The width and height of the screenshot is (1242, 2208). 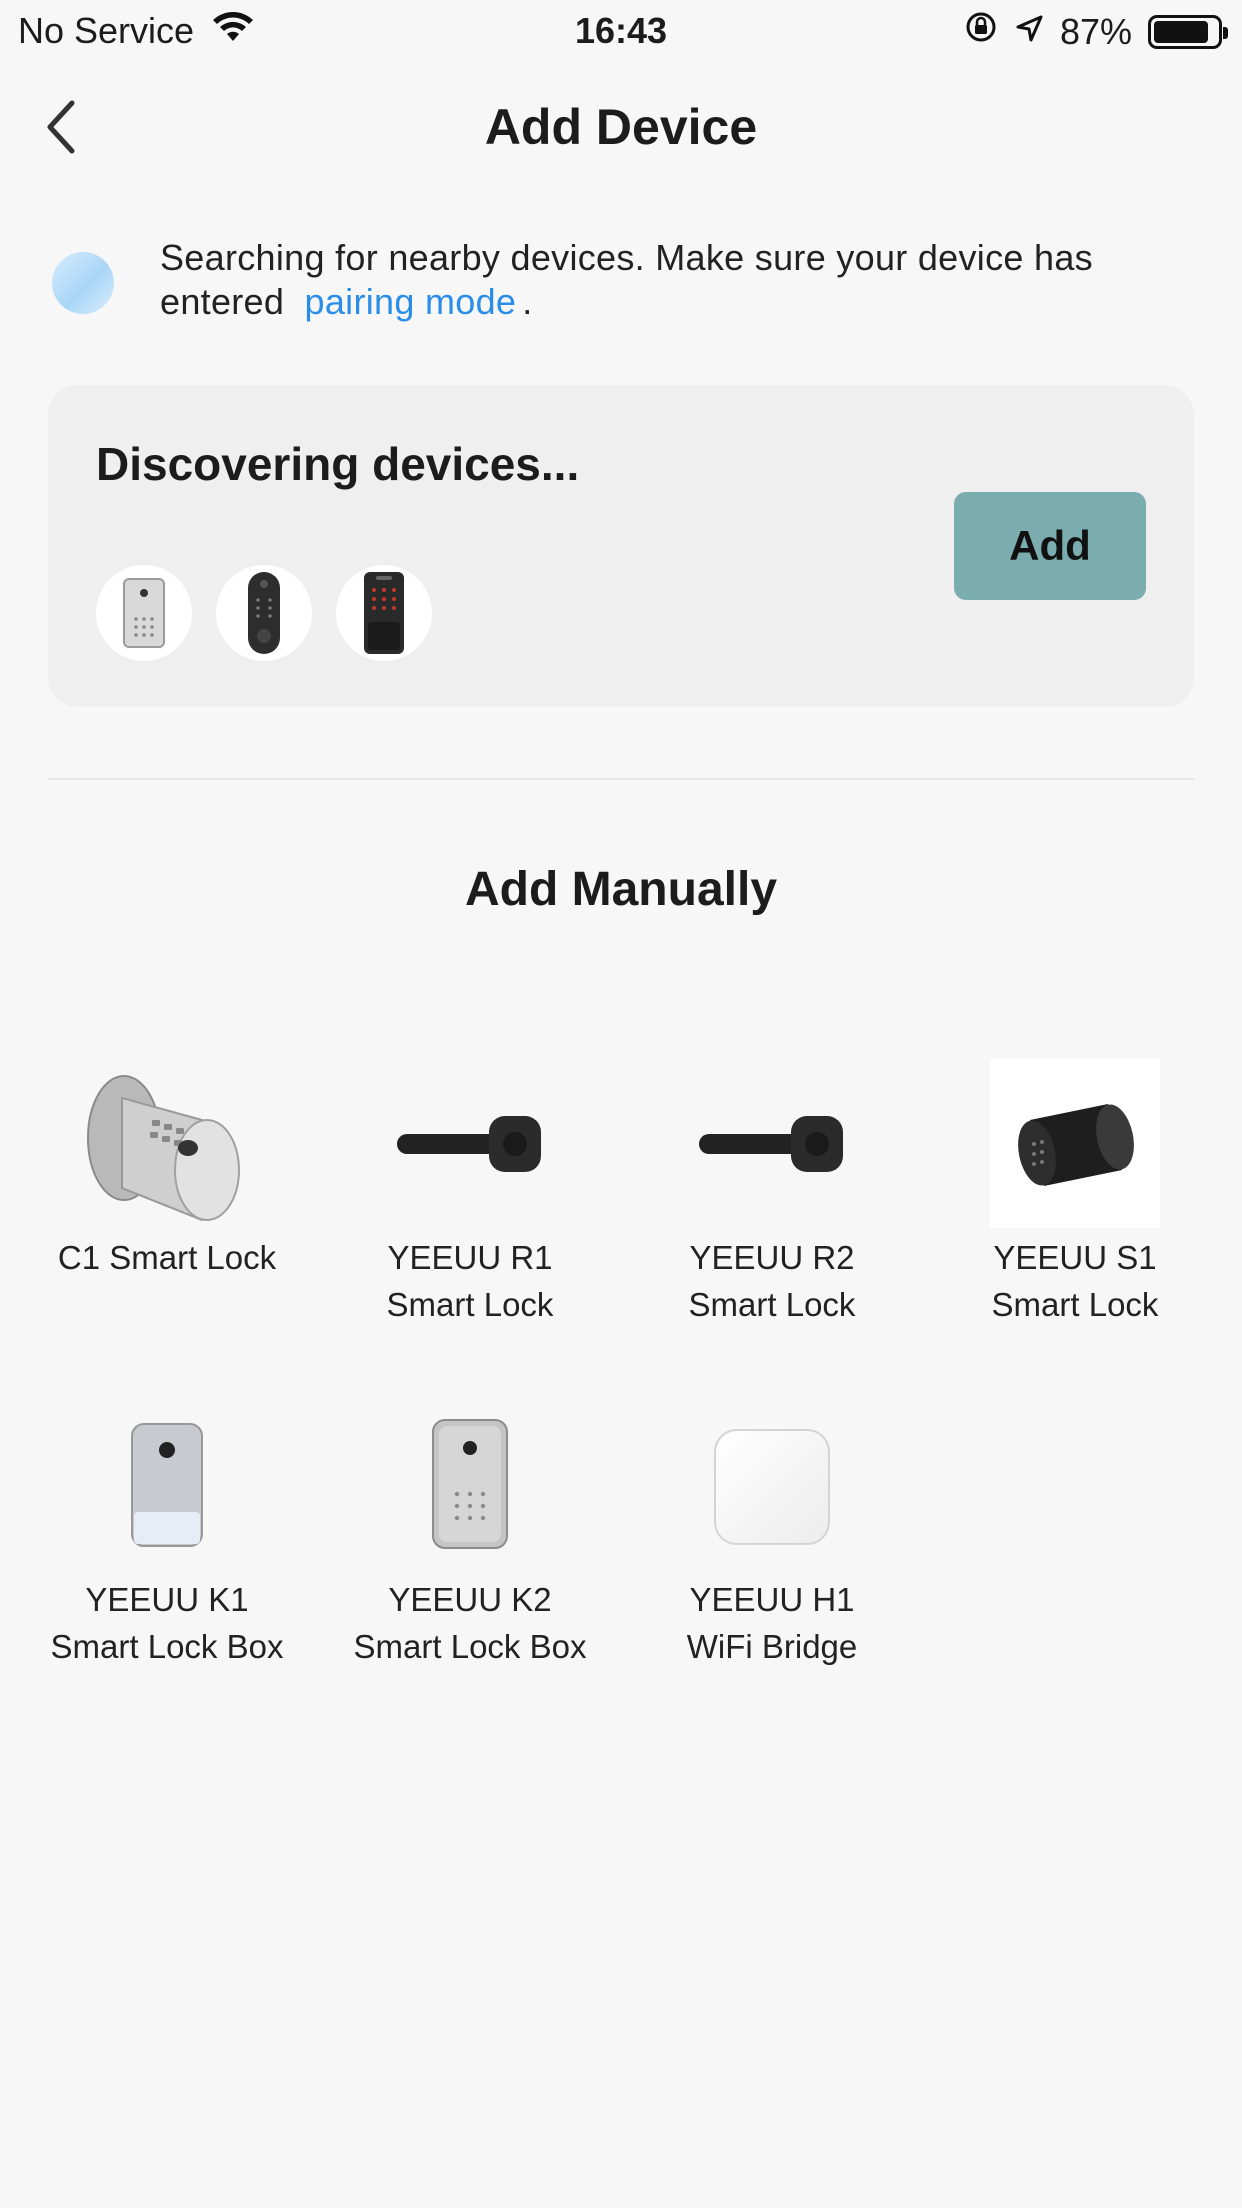 What do you see at coordinates (621, 127) in the screenshot?
I see `page-title: Add Device` at bounding box center [621, 127].